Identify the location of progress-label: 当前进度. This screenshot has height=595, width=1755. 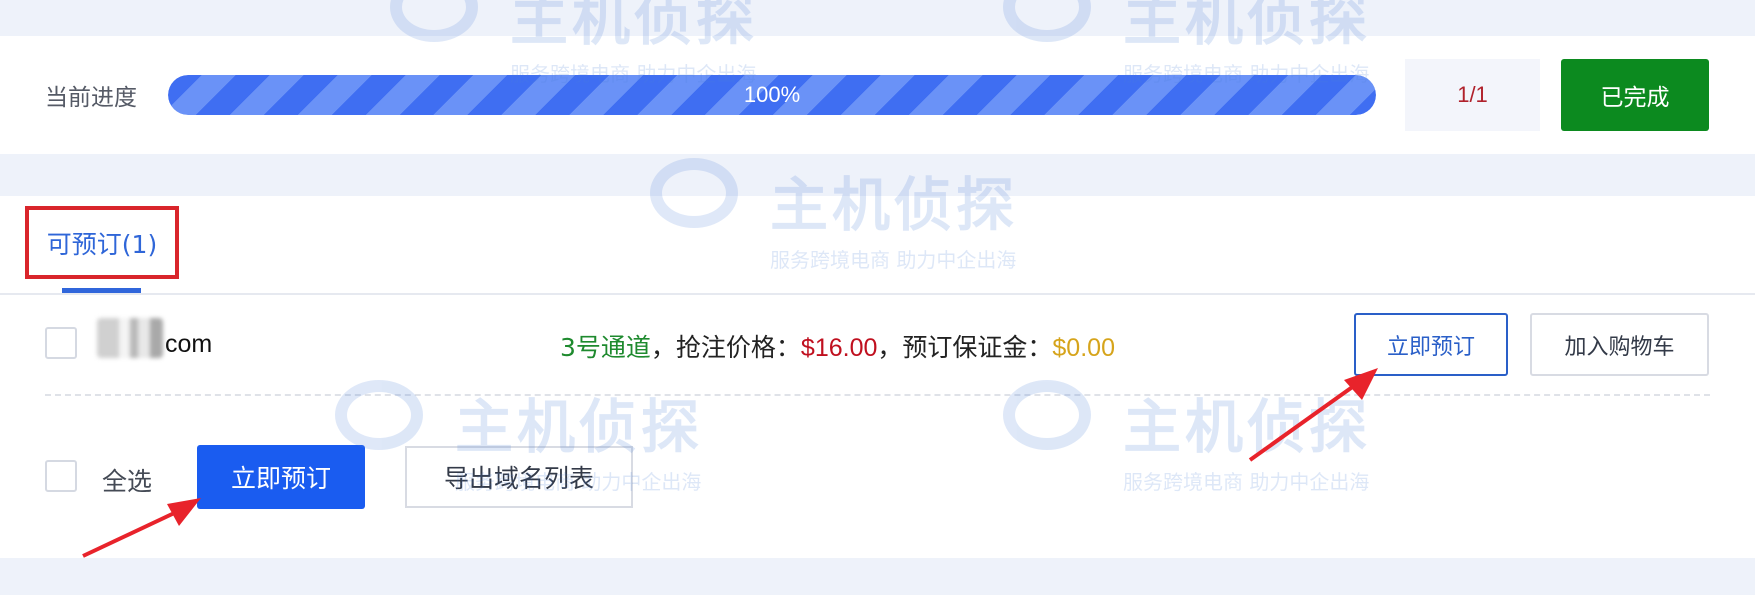
(91, 98).